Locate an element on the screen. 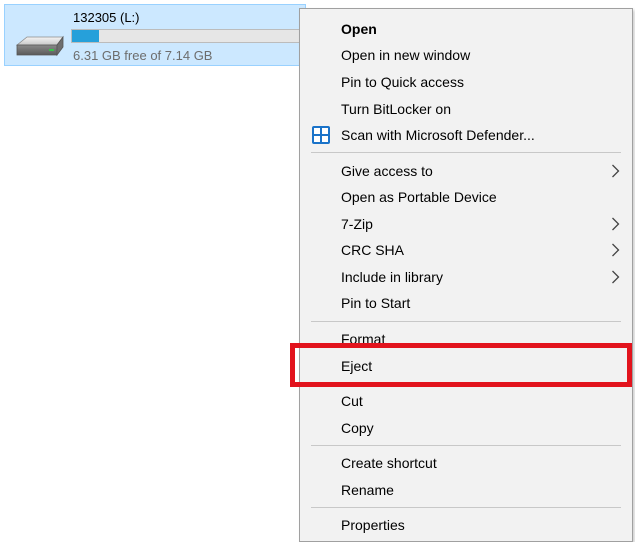 This screenshot has width=635, height=542. drive-usage-fill is located at coordinates (85, 36).